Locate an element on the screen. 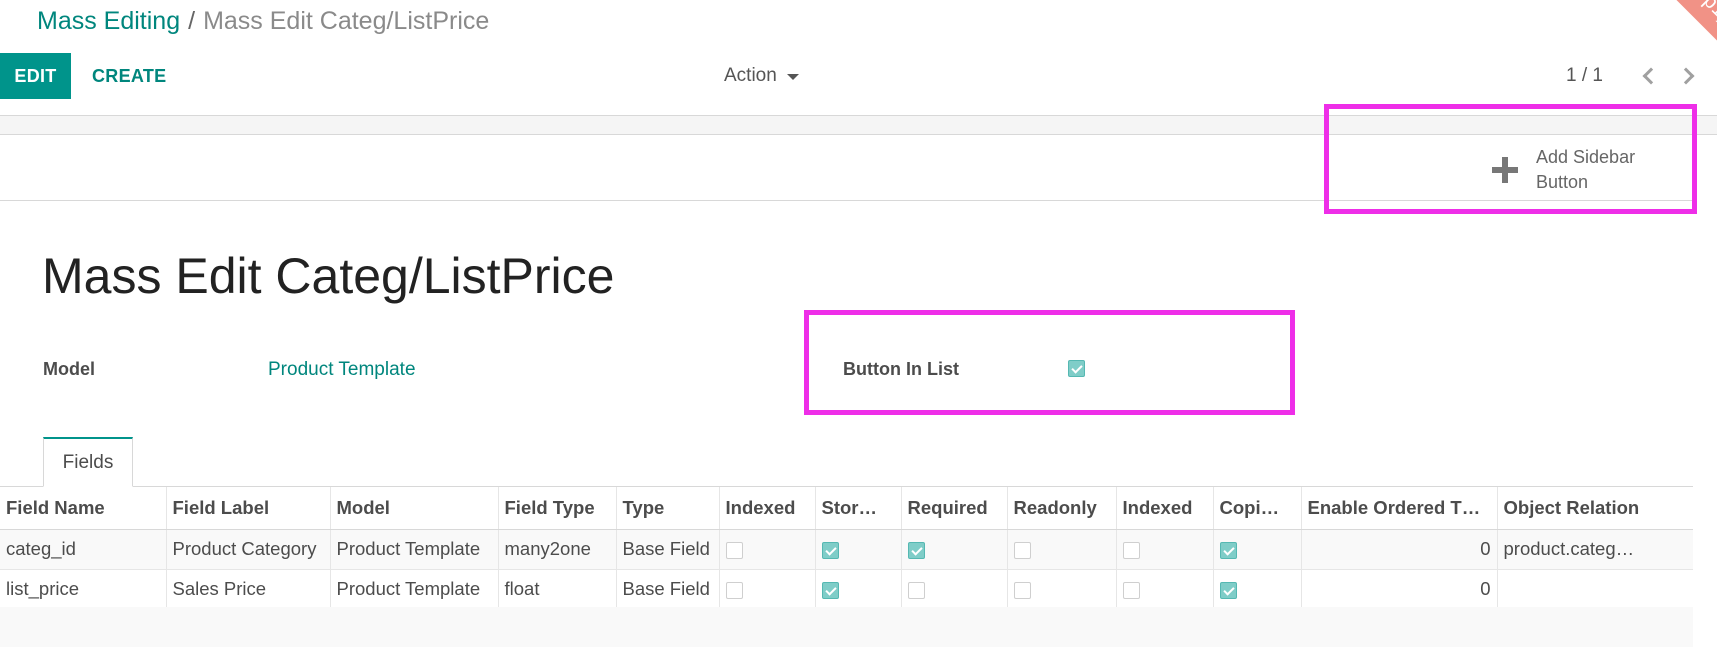 The height and width of the screenshot is (658, 1717). cell-object-relation is located at coordinates (1595, 589).